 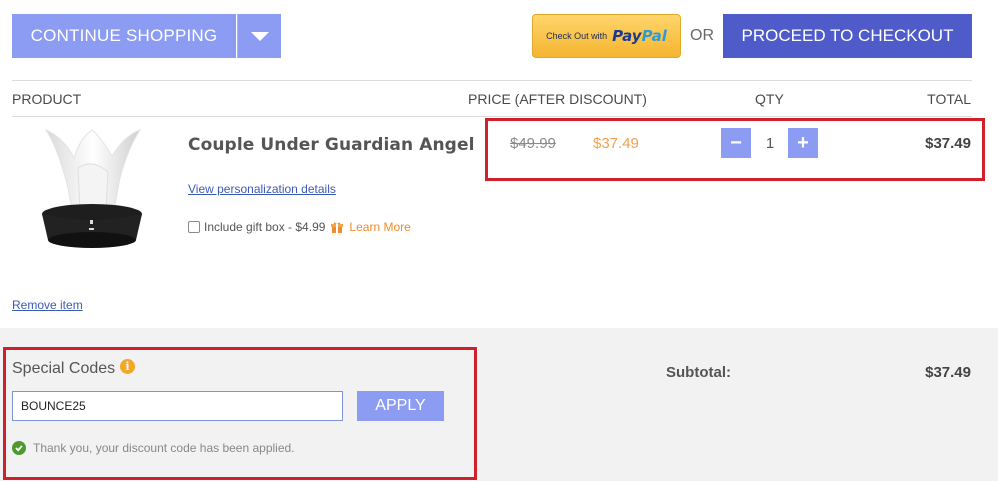 What do you see at coordinates (177, 406) in the screenshot?
I see `special-code-input` at bounding box center [177, 406].